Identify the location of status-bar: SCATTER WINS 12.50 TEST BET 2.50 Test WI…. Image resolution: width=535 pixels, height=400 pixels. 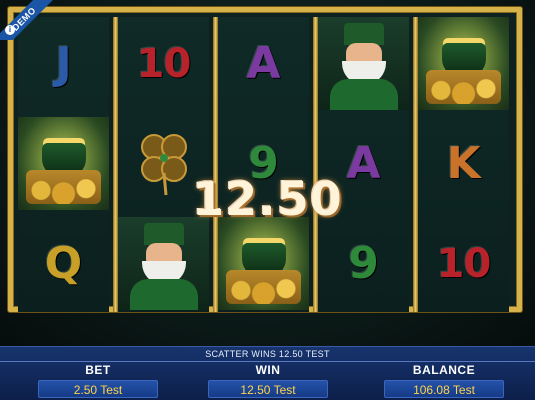
(267, 373).